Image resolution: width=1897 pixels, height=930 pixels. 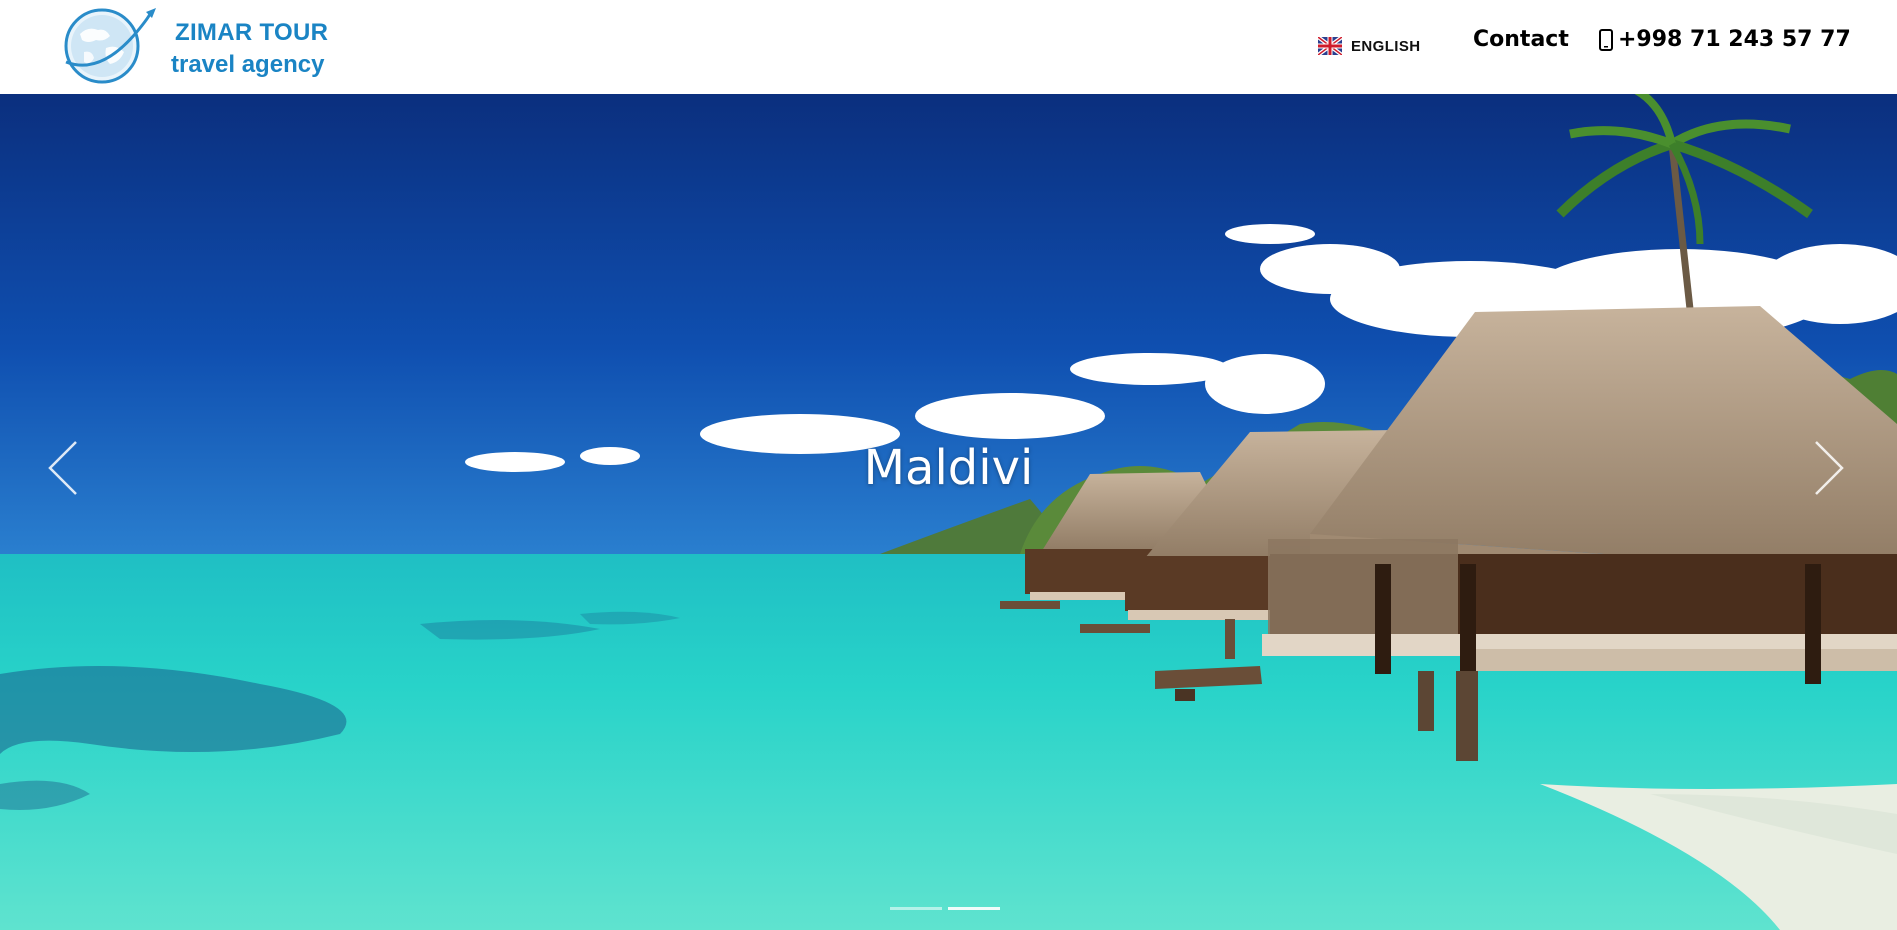 What do you see at coordinates (110, 46) in the screenshot?
I see `globe-airplane-icon` at bounding box center [110, 46].